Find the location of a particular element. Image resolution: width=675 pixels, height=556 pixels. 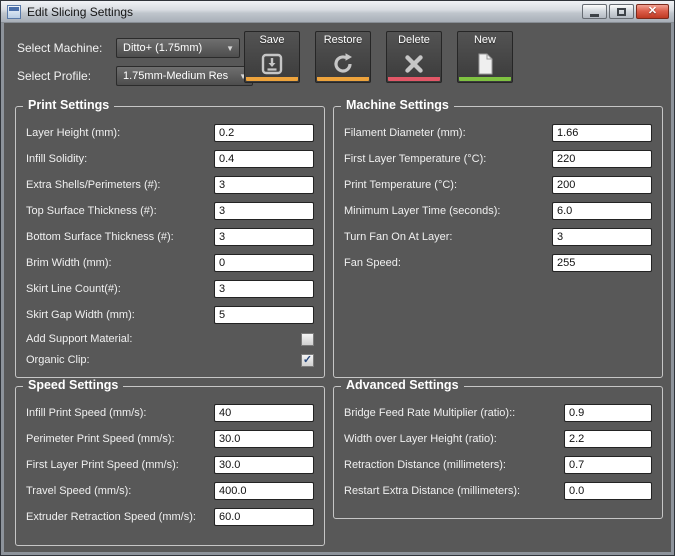

window-title: Edit Slicing Settings is located at coordinates (80, 11).